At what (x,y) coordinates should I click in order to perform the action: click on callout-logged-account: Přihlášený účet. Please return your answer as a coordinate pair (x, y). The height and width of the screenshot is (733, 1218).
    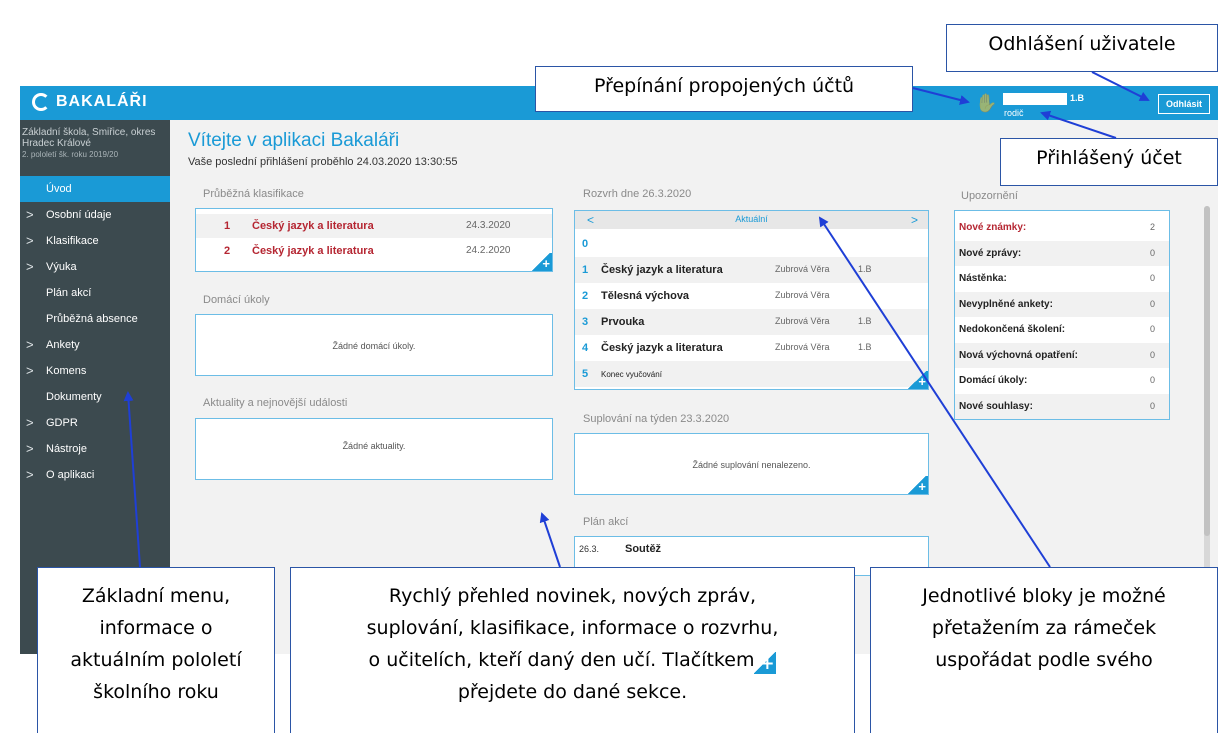
    Looking at the image, I should click on (1109, 162).